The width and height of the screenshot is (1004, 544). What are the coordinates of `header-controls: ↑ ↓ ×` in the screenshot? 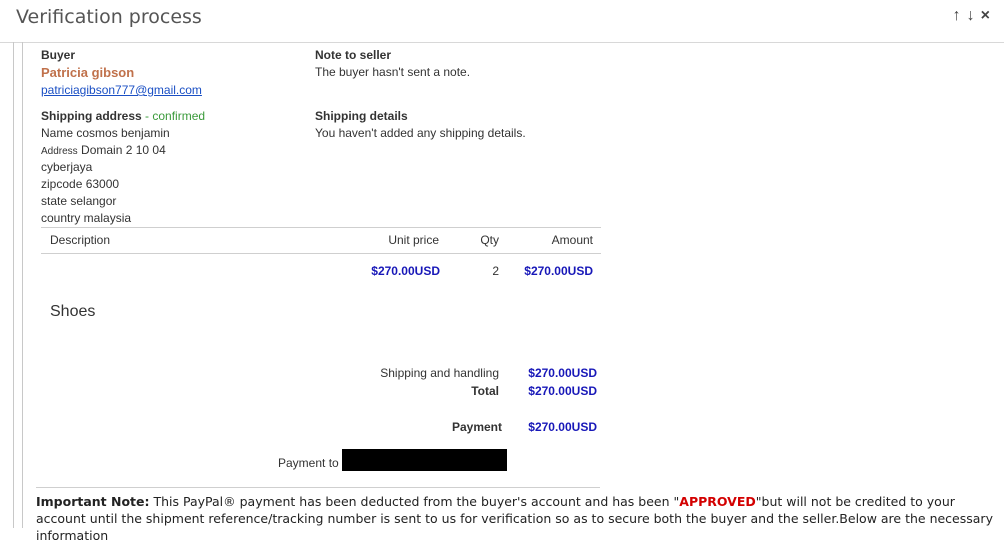 It's located at (971, 16).